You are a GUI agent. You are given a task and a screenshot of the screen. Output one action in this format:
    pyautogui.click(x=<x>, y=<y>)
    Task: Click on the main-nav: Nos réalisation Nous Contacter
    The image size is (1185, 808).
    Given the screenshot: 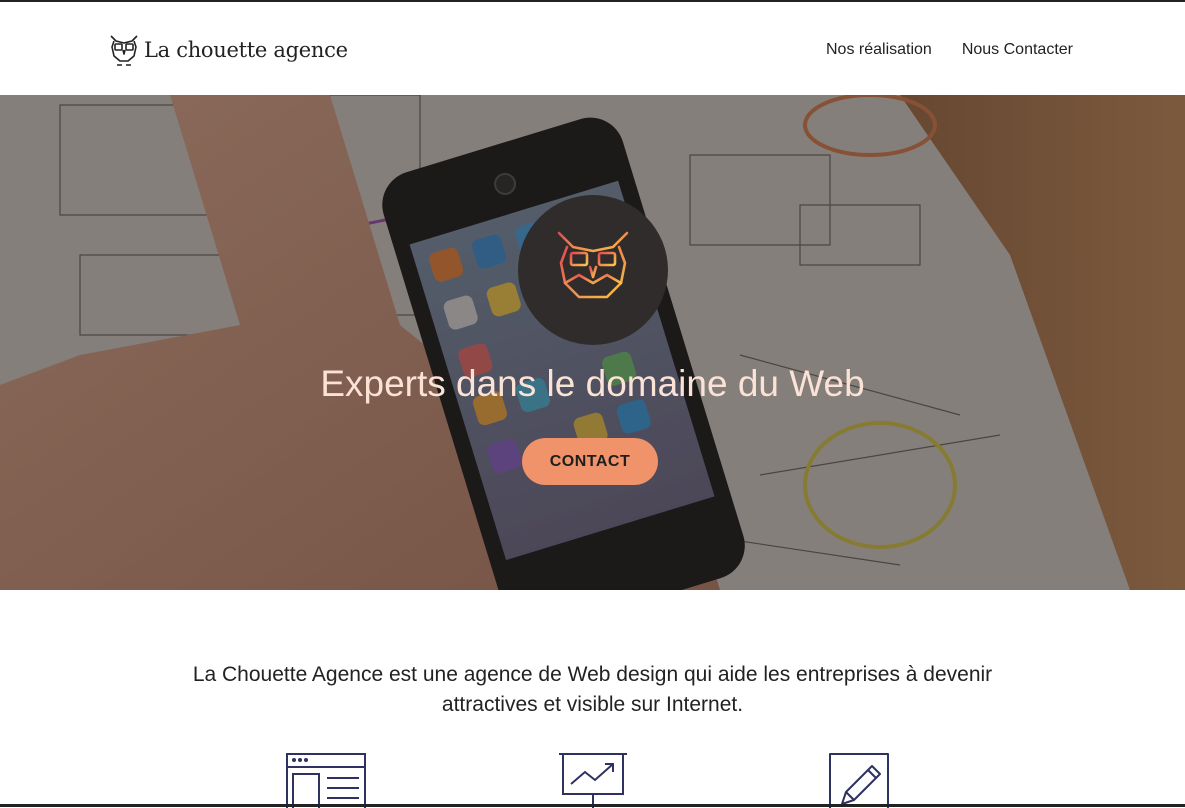 What is the action you would take?
    pyautogui.click(x=934, y=50)
    